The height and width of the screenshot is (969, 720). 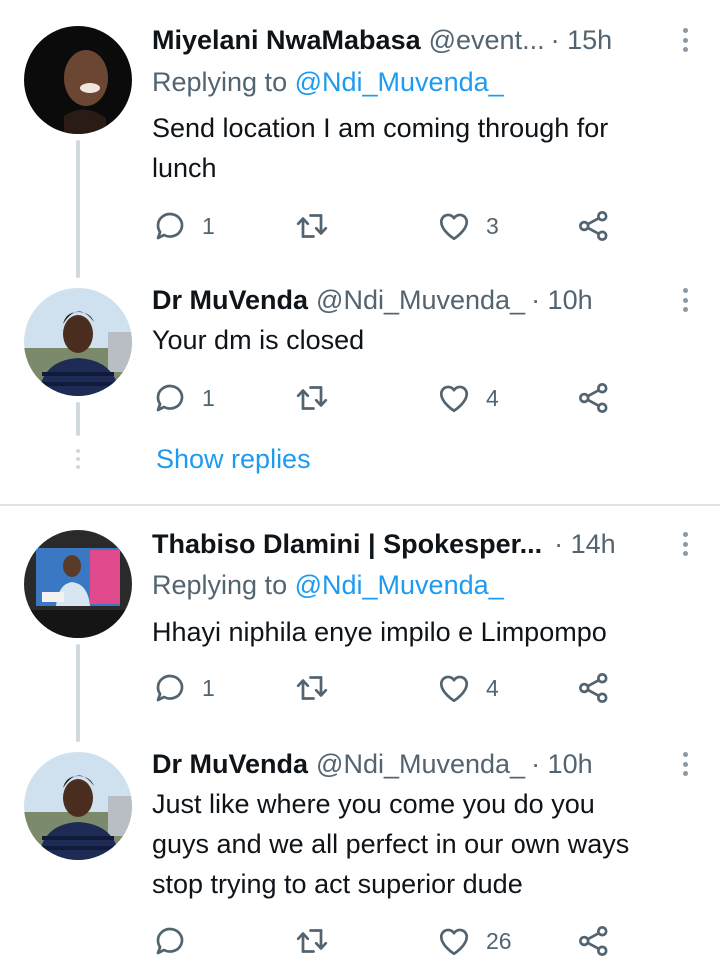 I want to click on action-bar: 1 3, so click(x=392, y=226).